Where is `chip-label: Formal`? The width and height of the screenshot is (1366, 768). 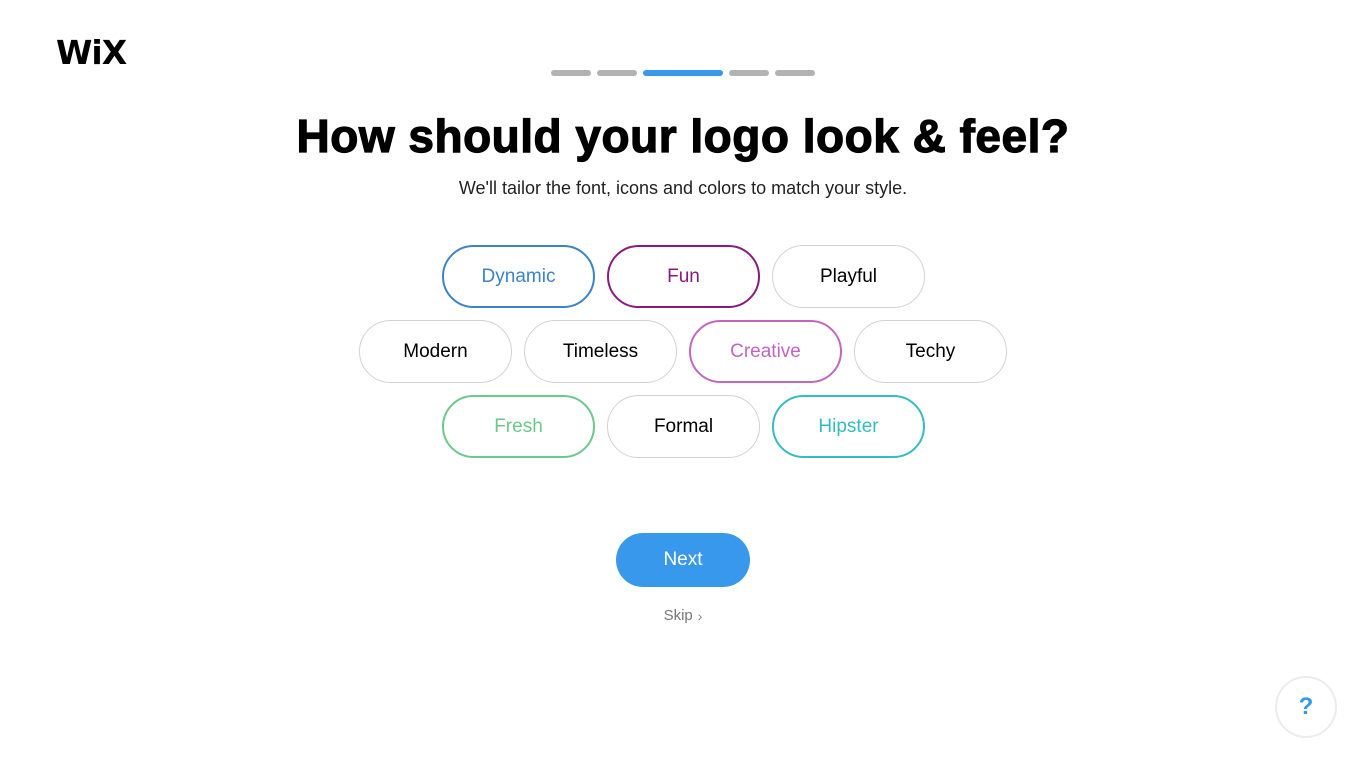 chip-label: Formal is located at coordinates (683, 426).